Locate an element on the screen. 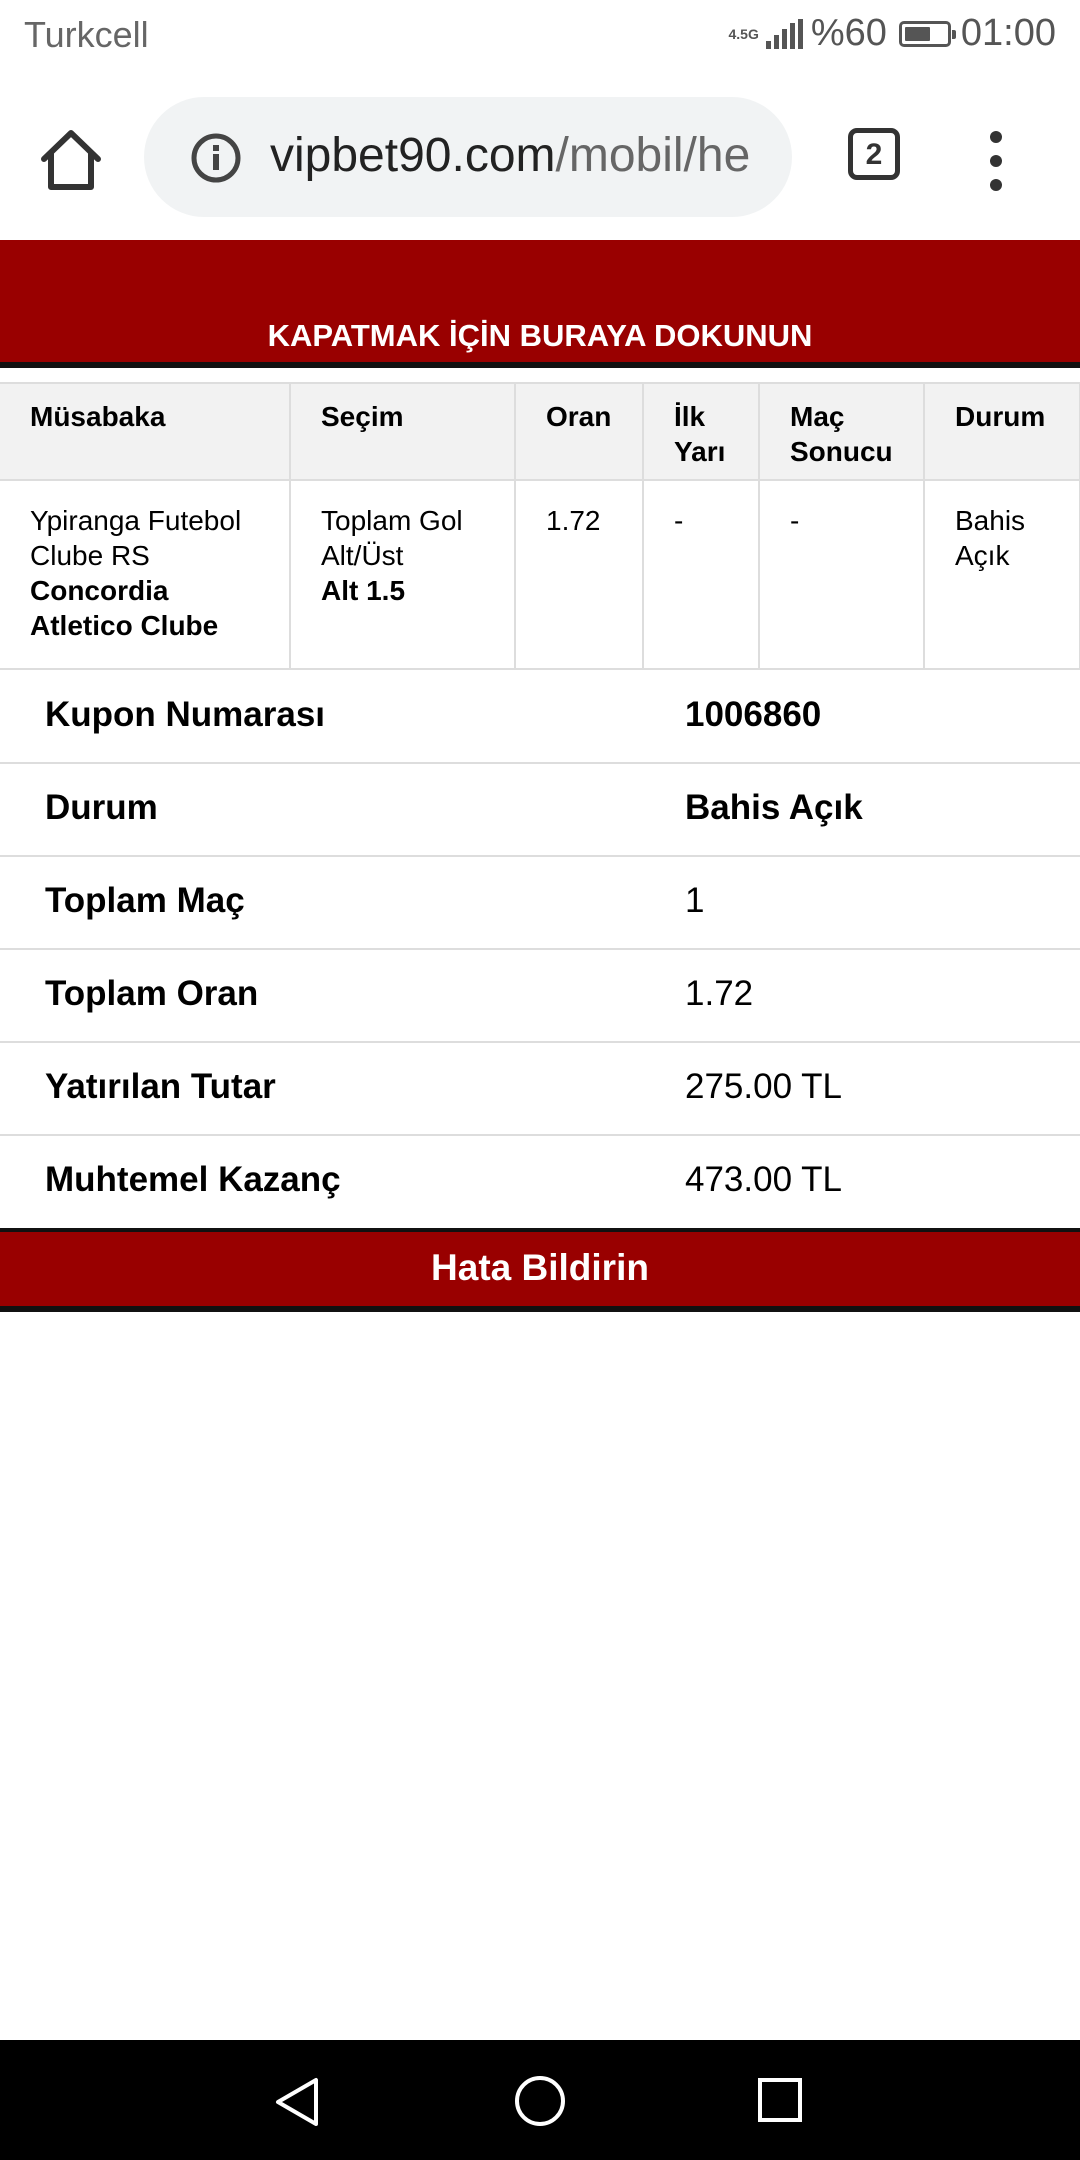 The height and width of the screenshot is (2160, 1080). url-path: /mobil/he is located at coordinates (653, 155).